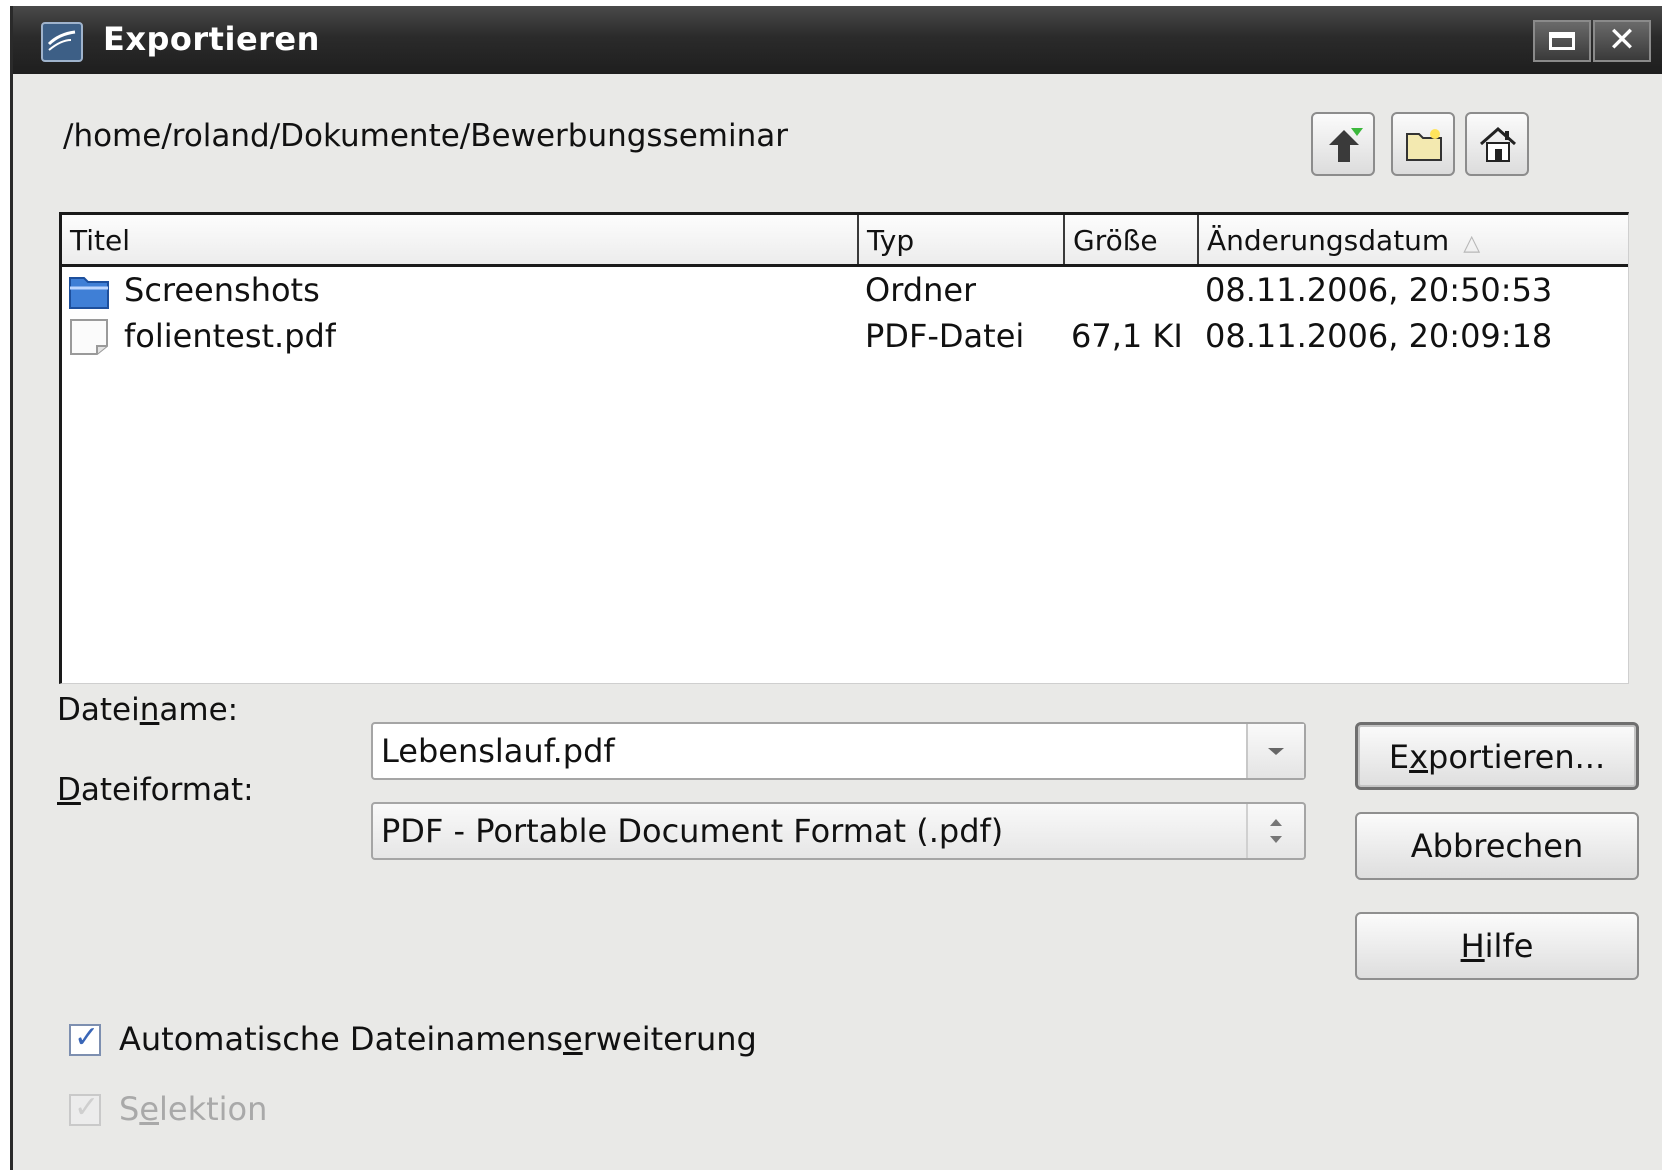 The width and height of the screenshot is (1662, 1170). Describe the element at coordinates (89, 293) in the screenshot. I see `folder-icon` at that location.